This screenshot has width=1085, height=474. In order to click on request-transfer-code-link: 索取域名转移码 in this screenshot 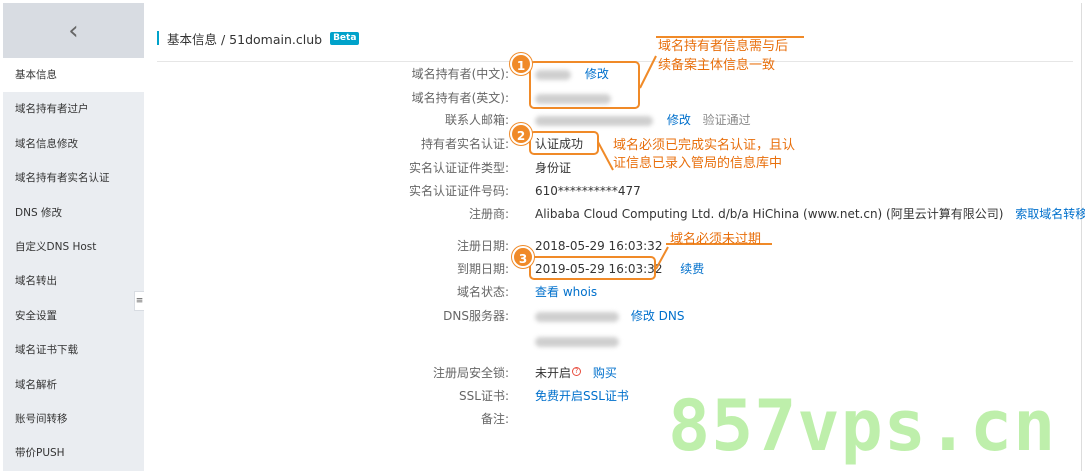, I will do `click(1050, 214)`.